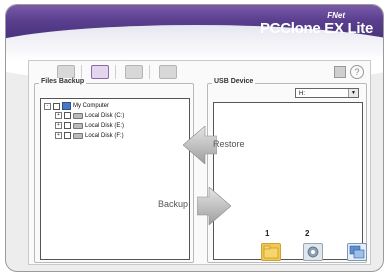 The width and height of the screenshot is (387, 276). I want to click on backup-arrow-icon, so click(214, 206).